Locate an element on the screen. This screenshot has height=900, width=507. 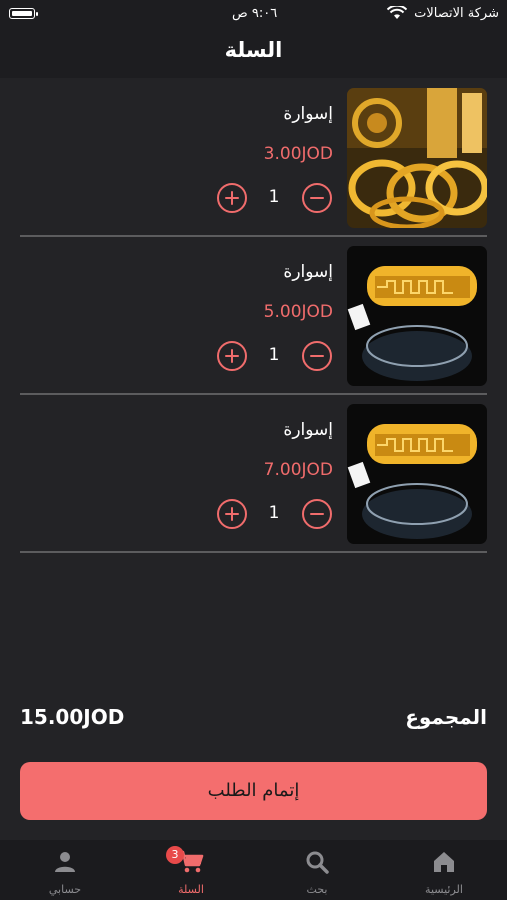
status-bar: ٩:٠٦ ص شركة الاتصالات is located at coordinates (253, 15).